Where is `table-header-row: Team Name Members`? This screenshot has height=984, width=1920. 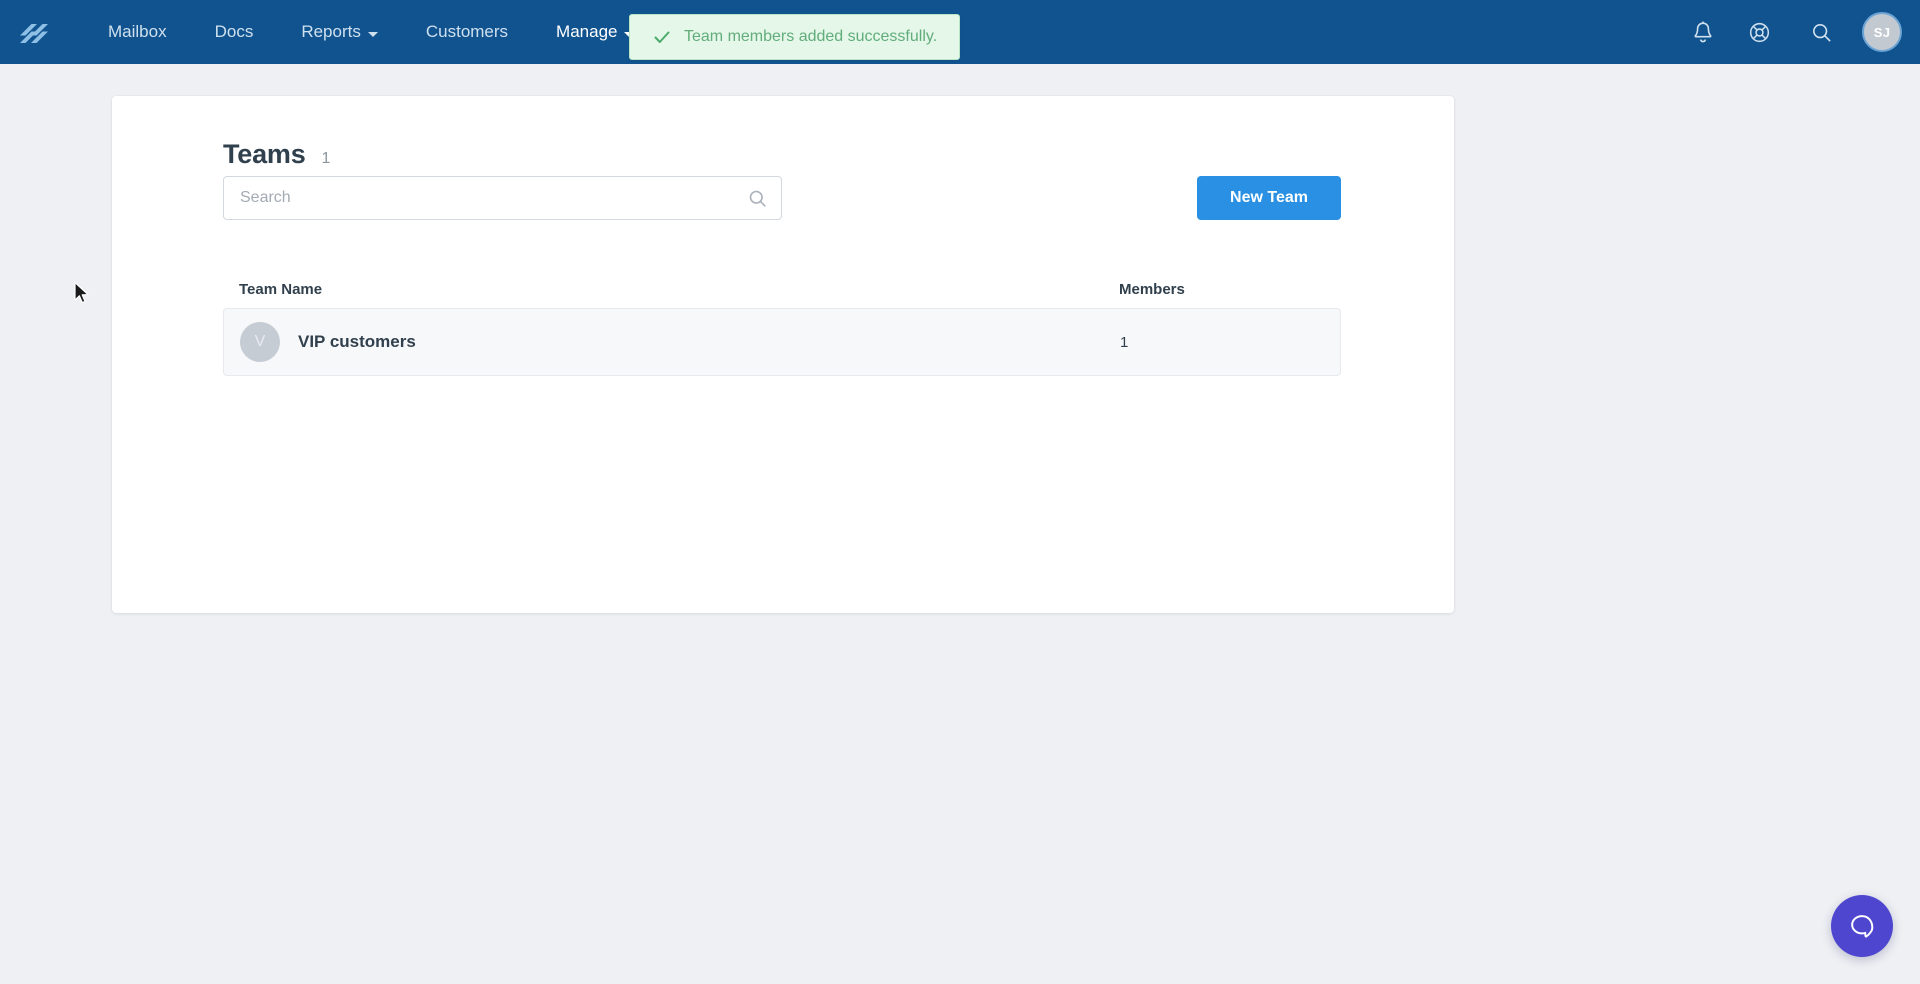 table-header-row: Team Name Members is located at coordinates (782, 294).